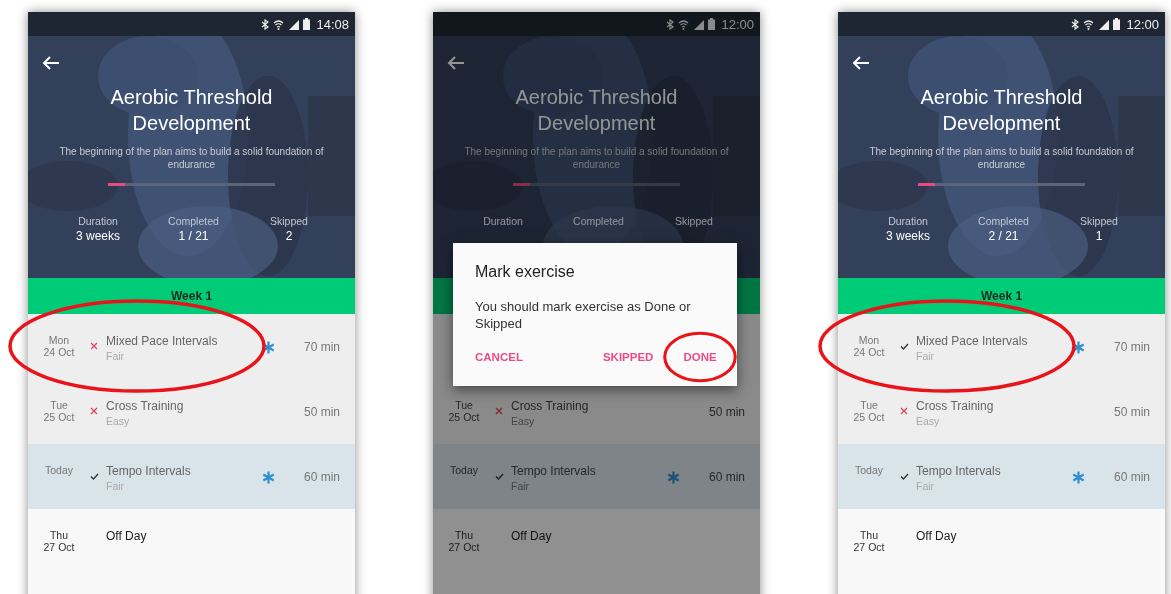 This screenshot has height=594, width=1171. I want to click on dialog-button: CANCEL, so click(499, 357).